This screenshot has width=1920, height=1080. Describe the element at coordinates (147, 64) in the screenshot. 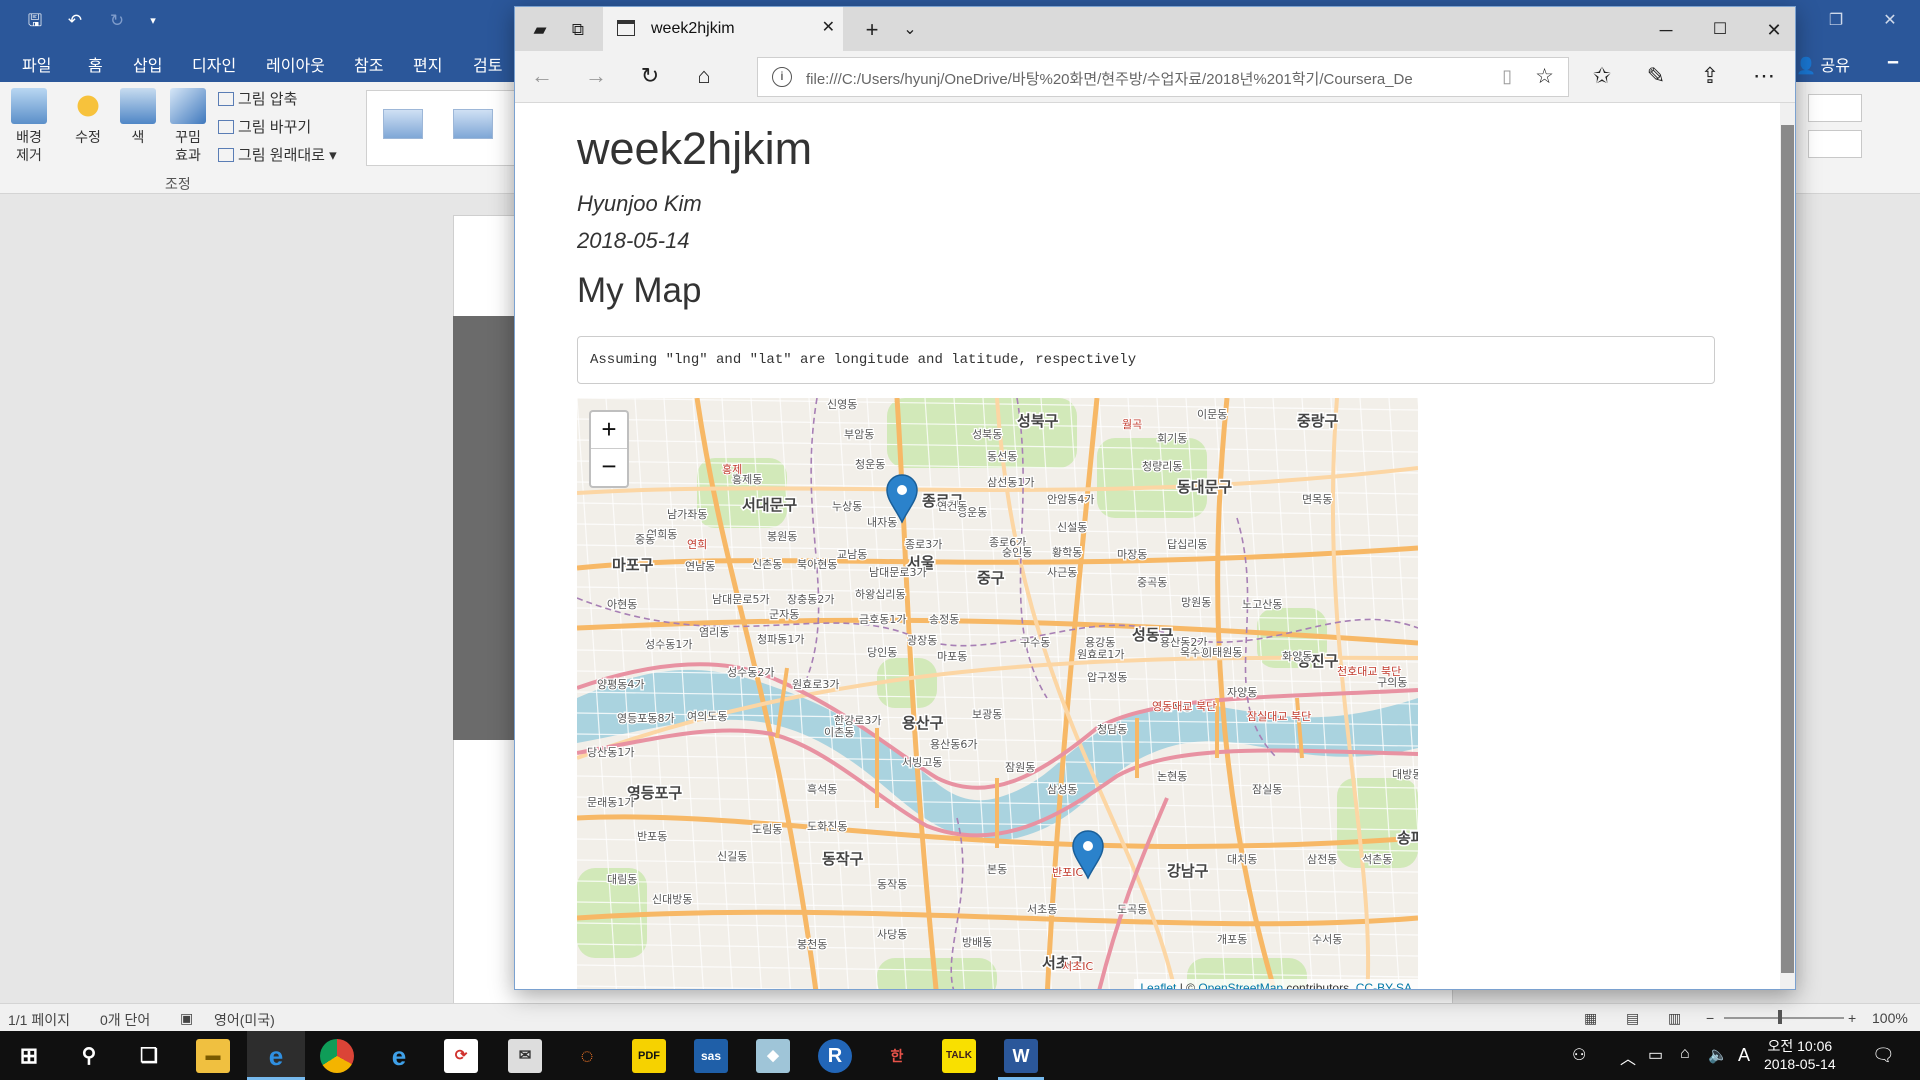

I see `tab-insert: 삽입` at that location.